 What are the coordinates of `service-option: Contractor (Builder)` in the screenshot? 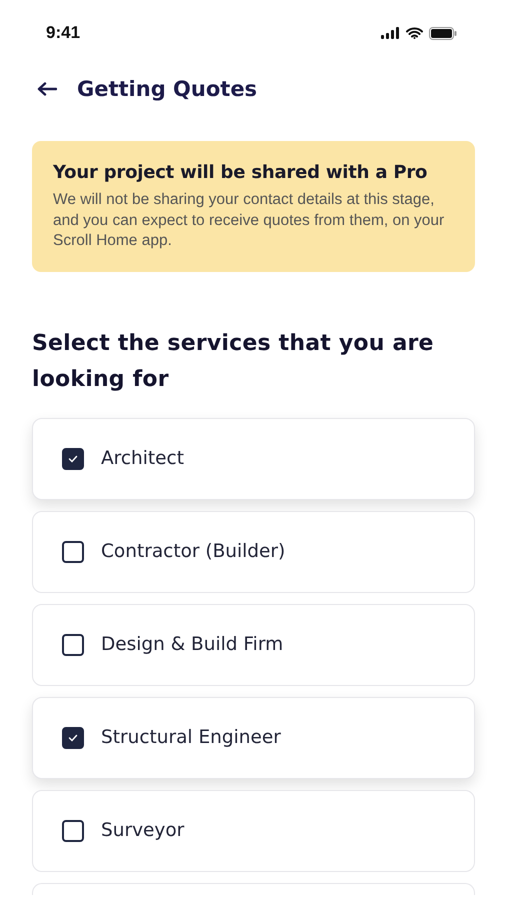 It's located at (253, 551).